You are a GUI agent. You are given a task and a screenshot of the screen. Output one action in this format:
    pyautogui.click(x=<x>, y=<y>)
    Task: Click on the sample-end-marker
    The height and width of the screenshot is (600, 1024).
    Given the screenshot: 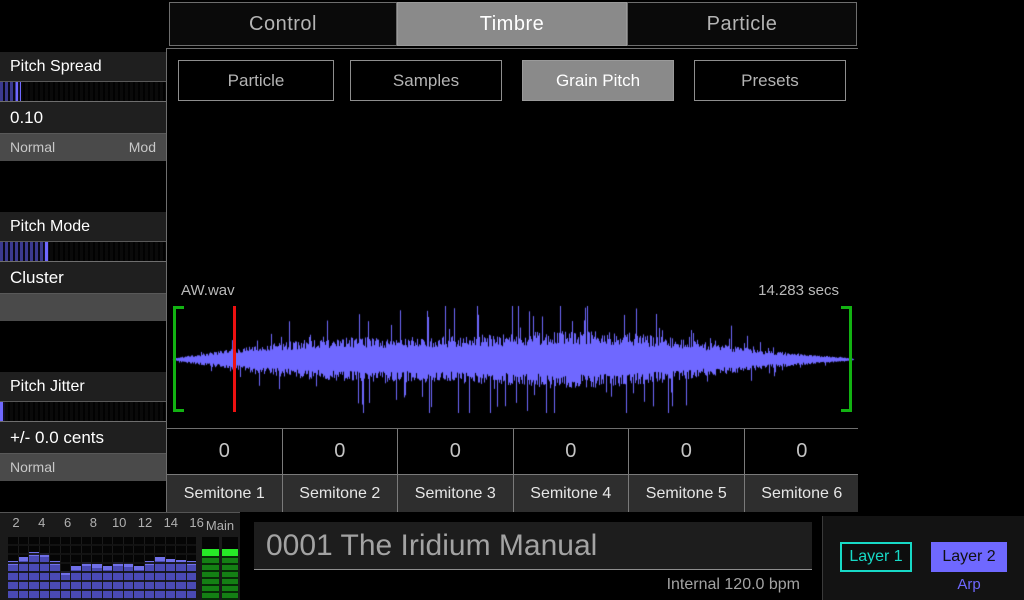 What is the action you would take?
    pyautogui.click(x=847, y=359)
    